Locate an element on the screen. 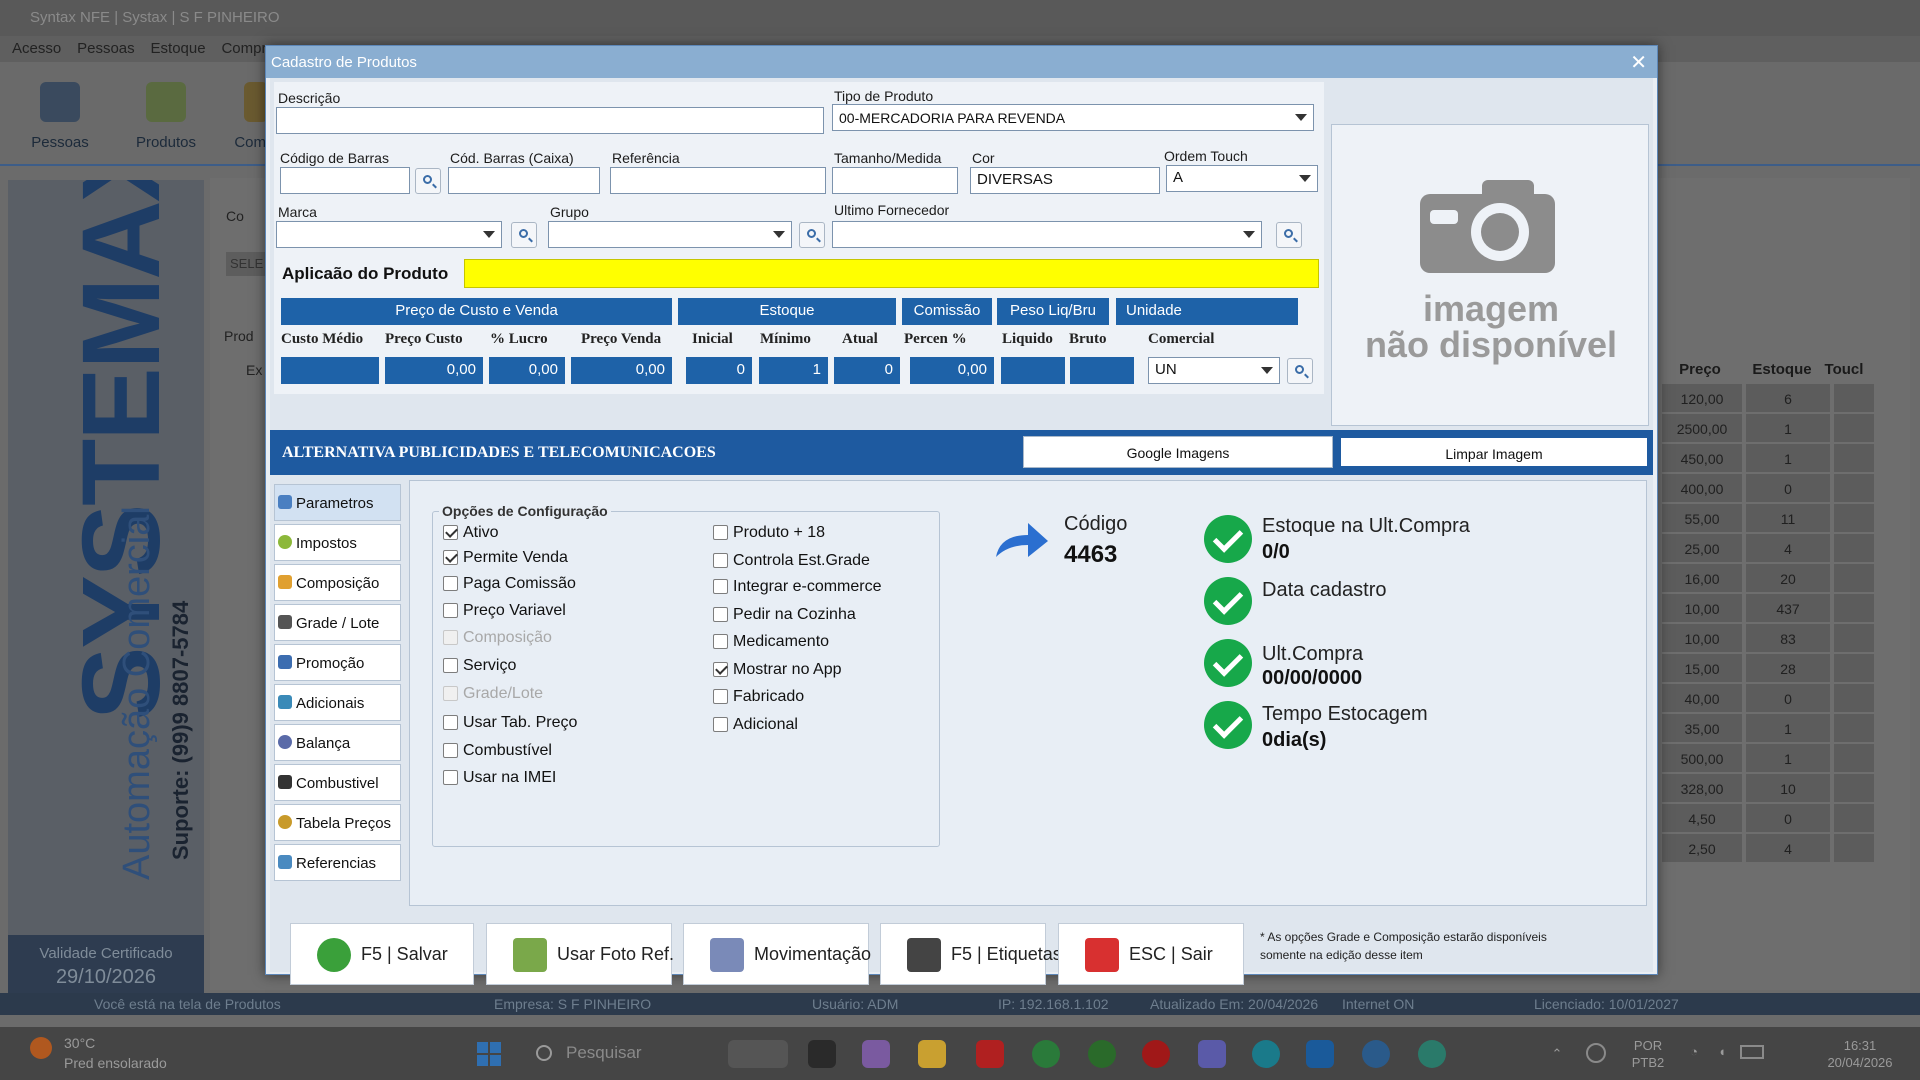 The width and height of the screenshot is (1920, 1080). table-row: 450,00 1 is located at coordinates (1775, 458).